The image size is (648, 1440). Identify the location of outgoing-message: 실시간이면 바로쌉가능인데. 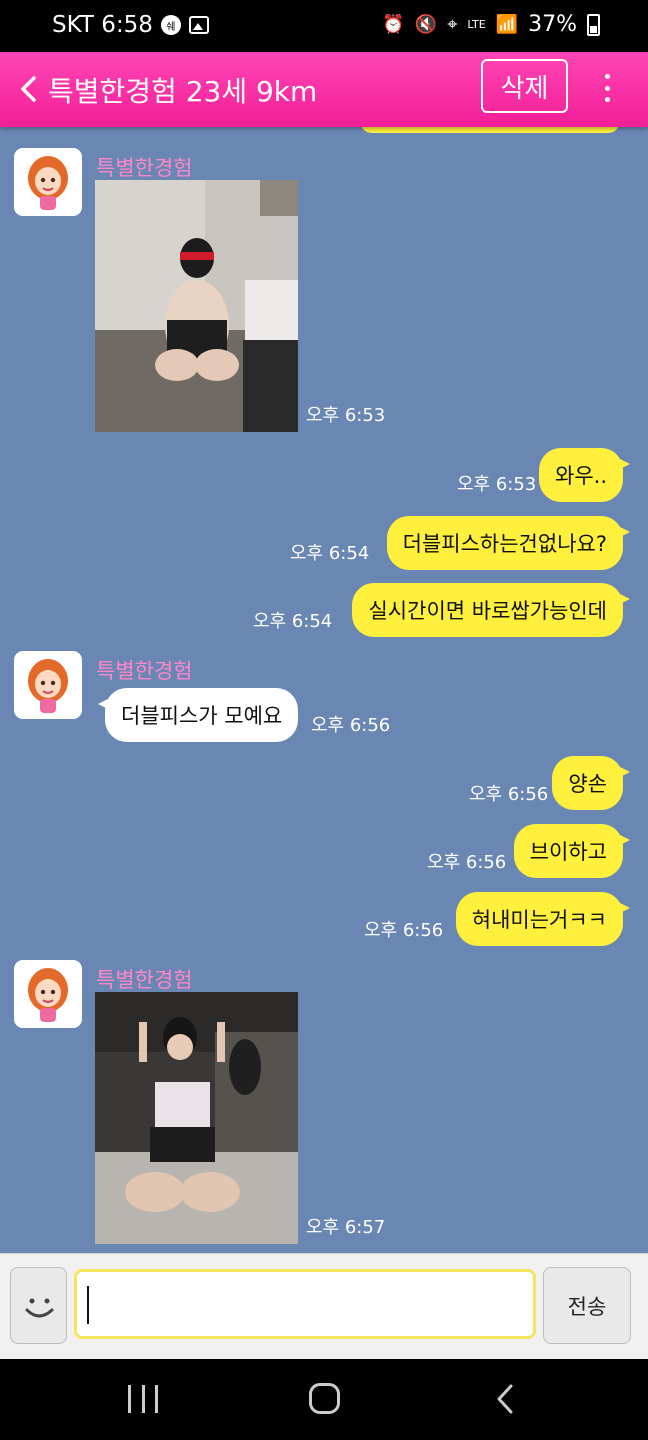
(491, 610).